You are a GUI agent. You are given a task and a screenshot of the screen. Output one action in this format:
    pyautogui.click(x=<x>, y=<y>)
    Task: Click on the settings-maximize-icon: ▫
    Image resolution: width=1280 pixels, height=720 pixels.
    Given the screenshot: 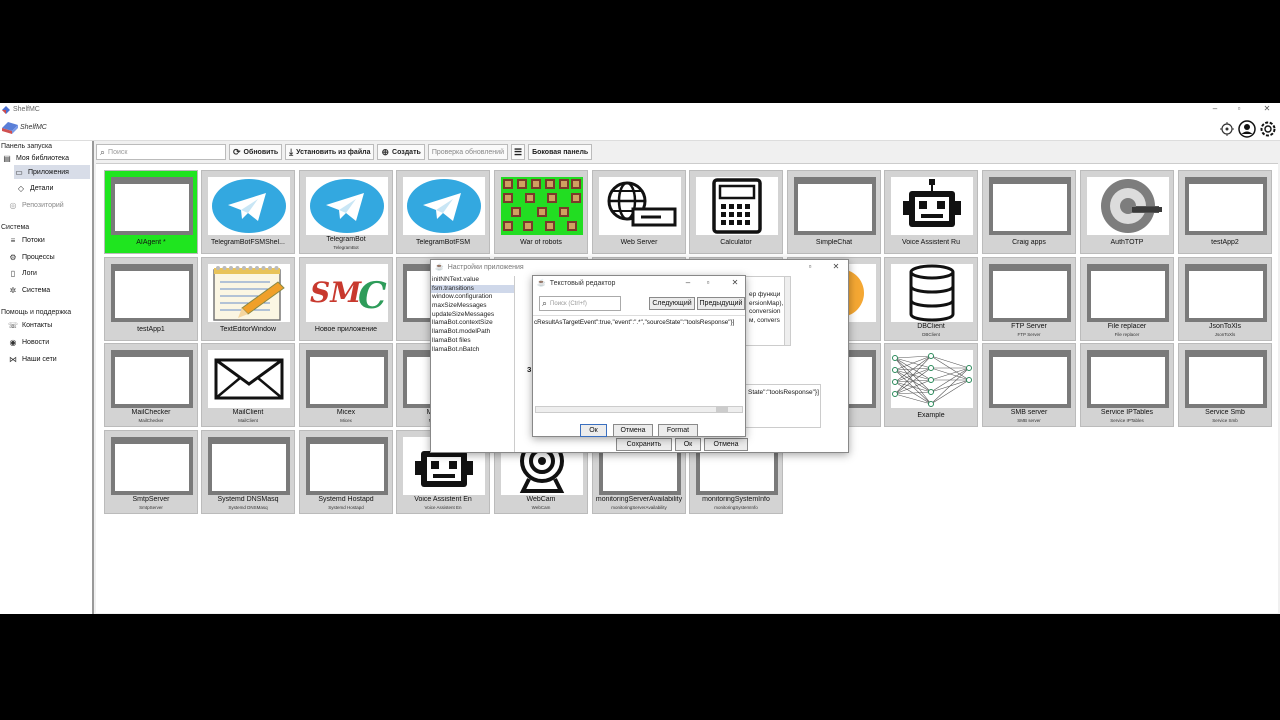 What is the action you would take?
    pyautogui.click(x=810, y=267)
    